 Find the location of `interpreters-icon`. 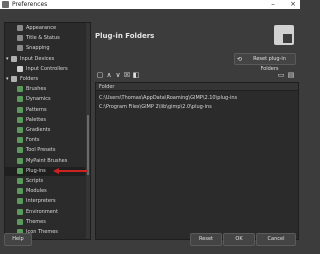

interpreters-icon is located at coordinates (20, 201).